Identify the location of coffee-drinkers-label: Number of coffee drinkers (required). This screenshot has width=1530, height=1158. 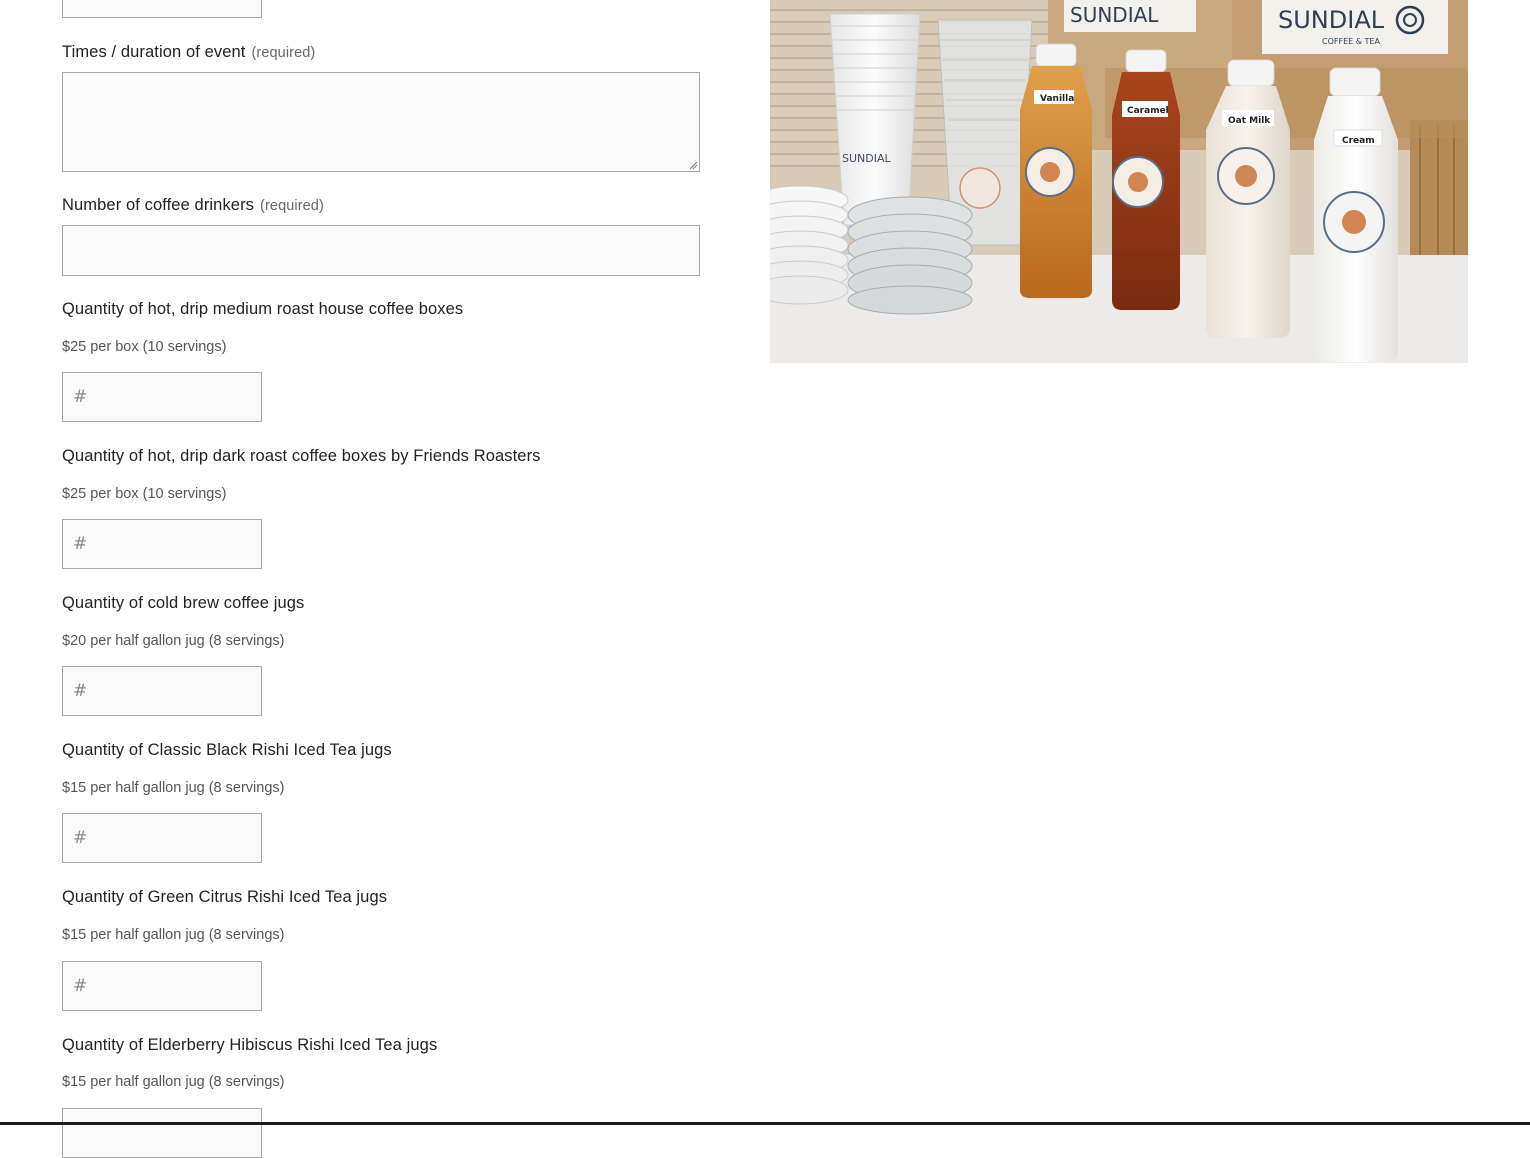
(193, 205).